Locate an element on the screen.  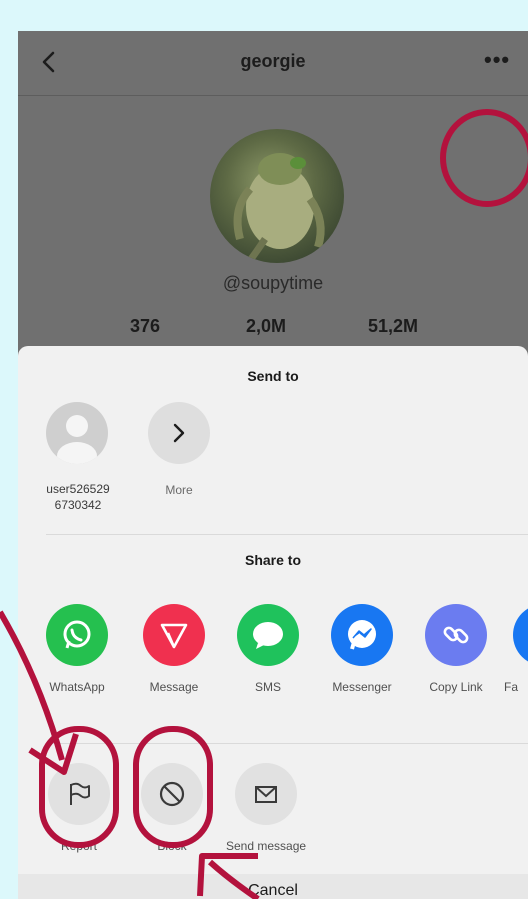
send-message-button: Send message is located at coordinates (266, 808).